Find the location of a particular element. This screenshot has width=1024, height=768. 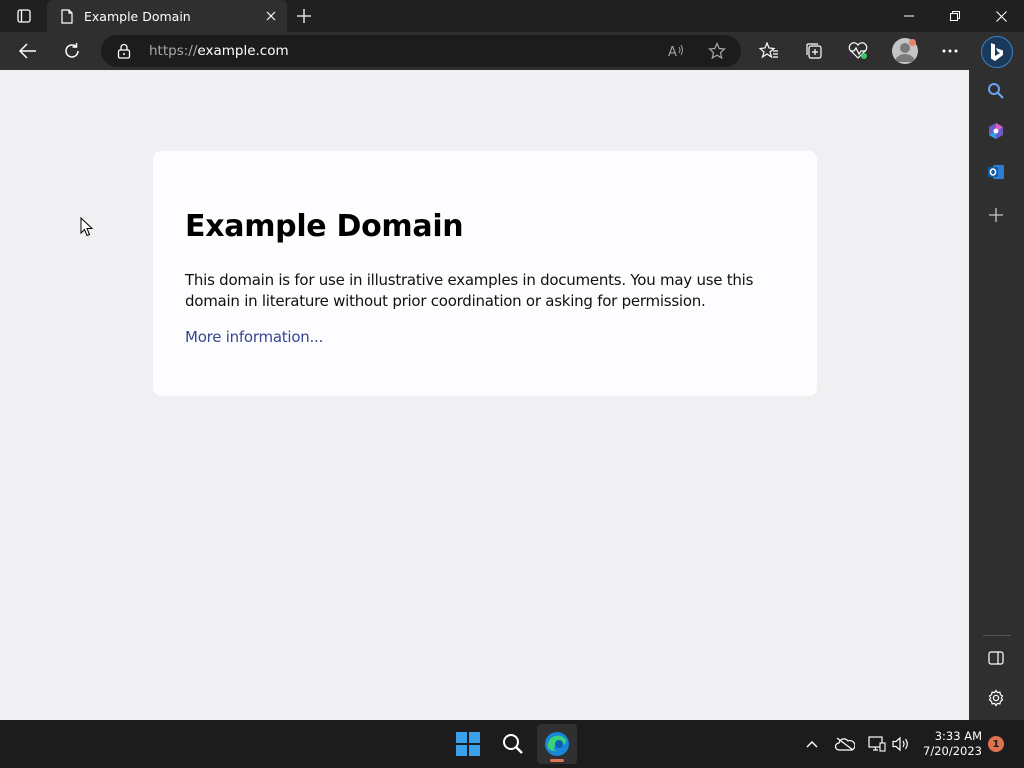

more-button is located at coordinates (950, 51).